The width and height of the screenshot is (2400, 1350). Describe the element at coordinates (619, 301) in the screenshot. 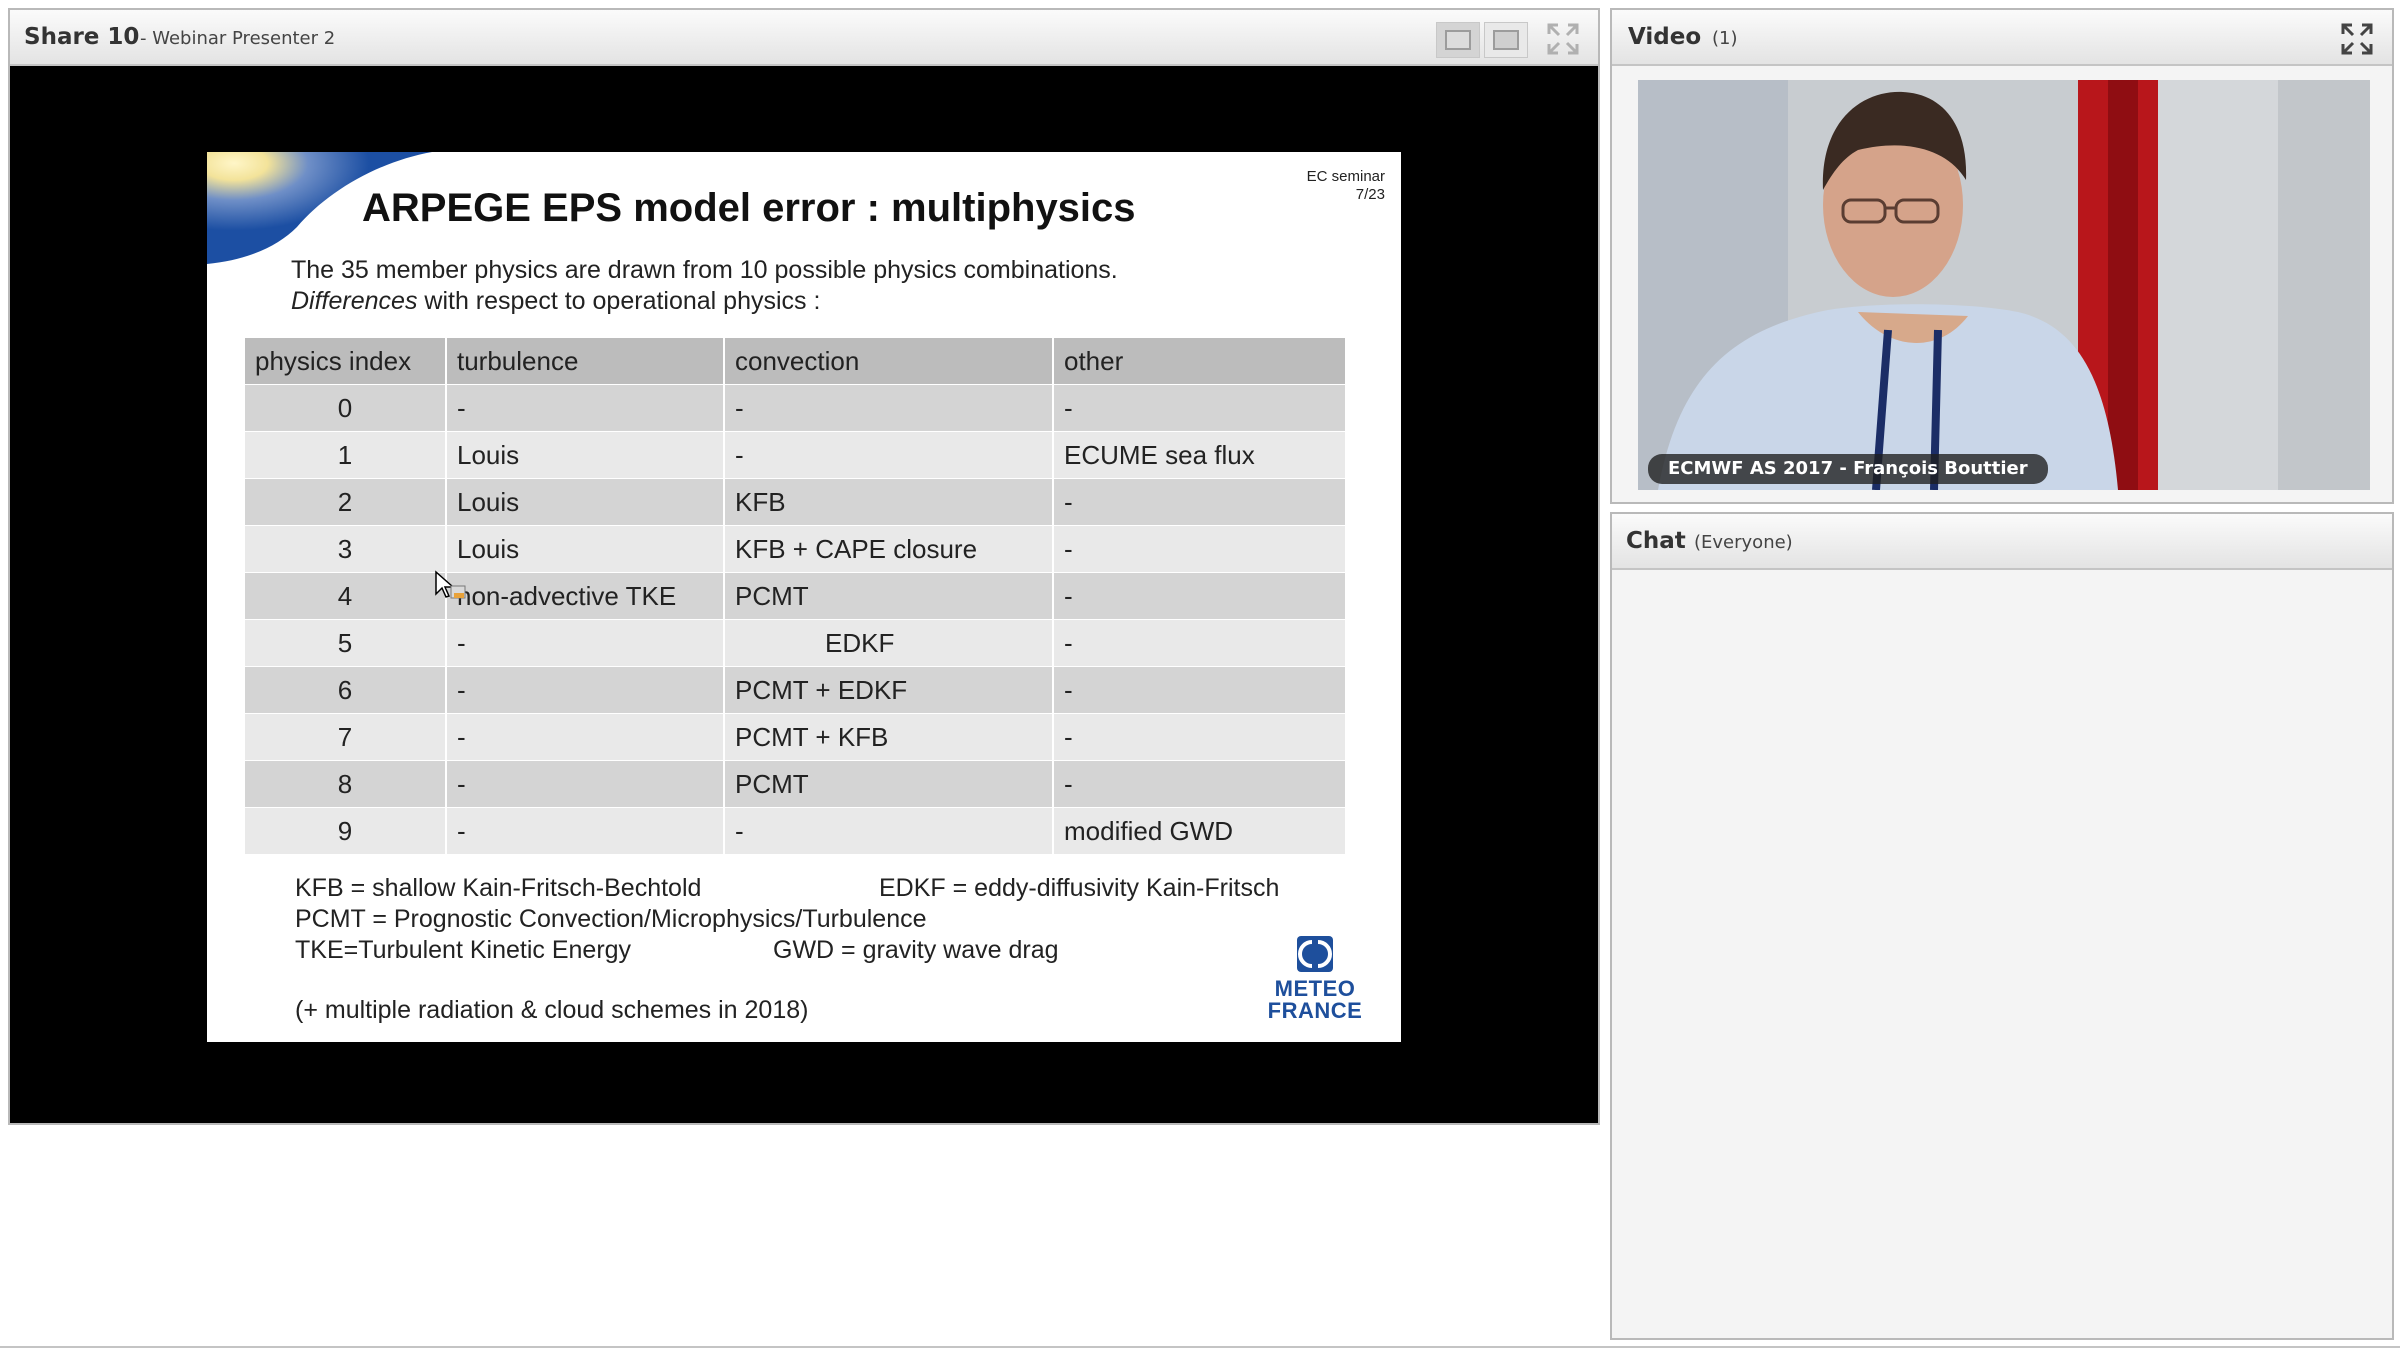

I see `intro-rest: with respect to operational physics :` at that location.